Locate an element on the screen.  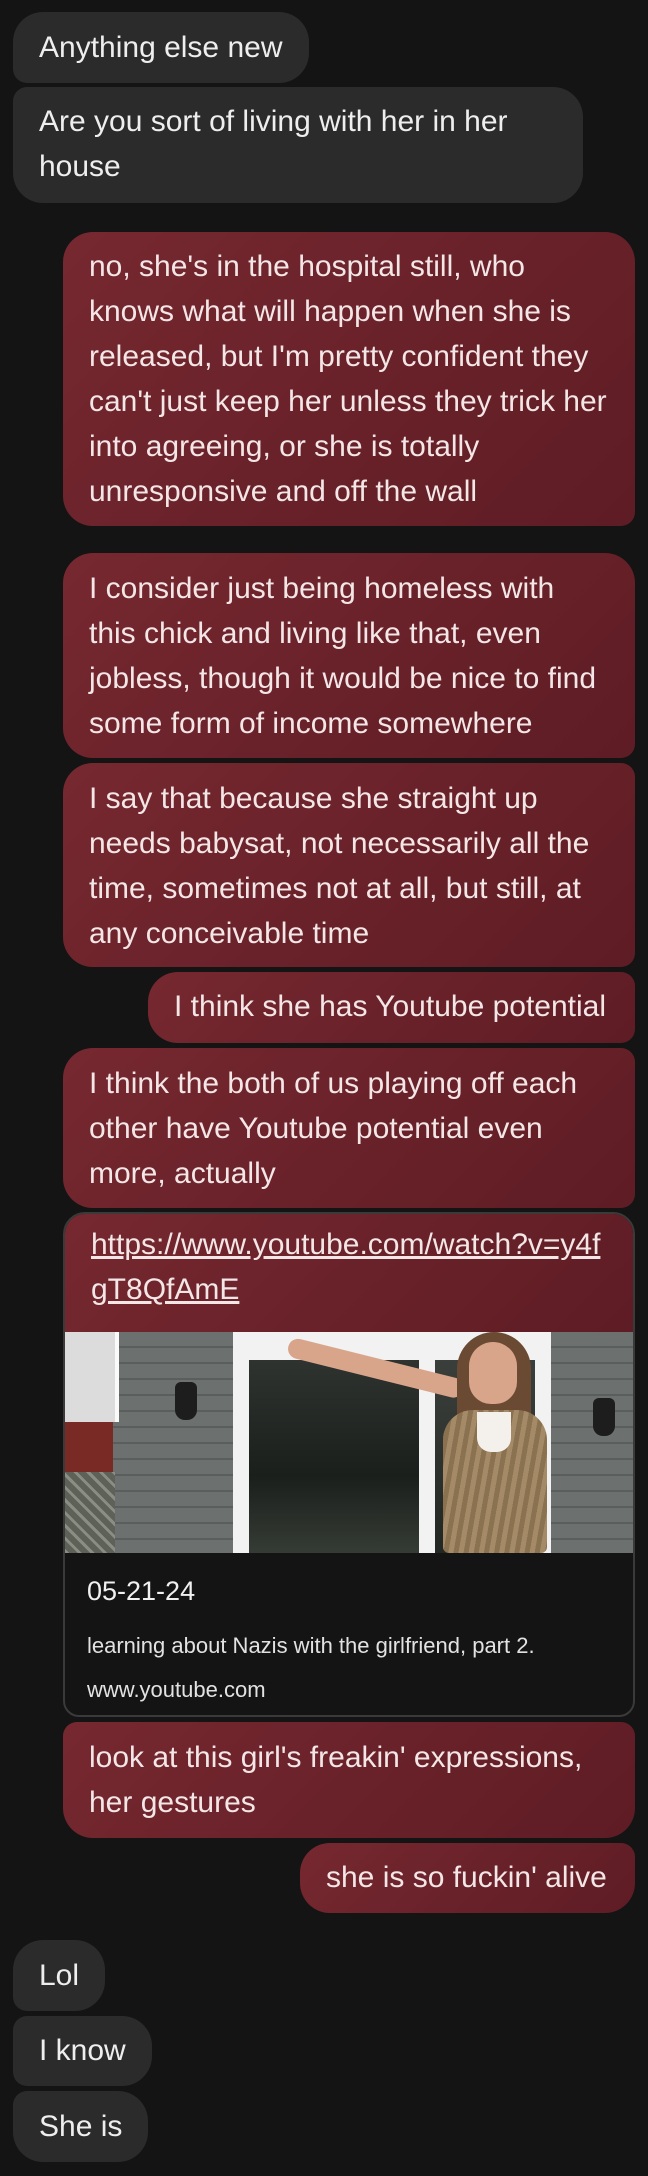
message-incoming: Anything else new is located at coordinates (161, 47).